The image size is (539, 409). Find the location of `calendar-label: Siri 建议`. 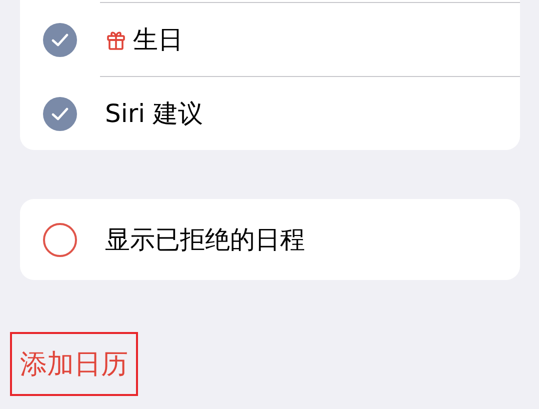

calendar-label: Siri 建议 is located at coordinates (154, 114).